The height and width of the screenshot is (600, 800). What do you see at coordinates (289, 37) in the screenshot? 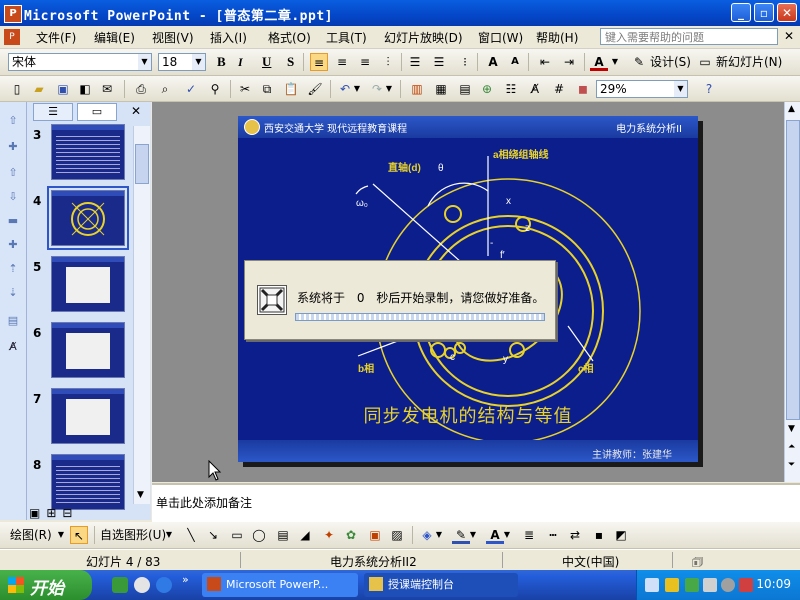
I see `menu-format: 格式(O)` at bounding box center [289, 37].